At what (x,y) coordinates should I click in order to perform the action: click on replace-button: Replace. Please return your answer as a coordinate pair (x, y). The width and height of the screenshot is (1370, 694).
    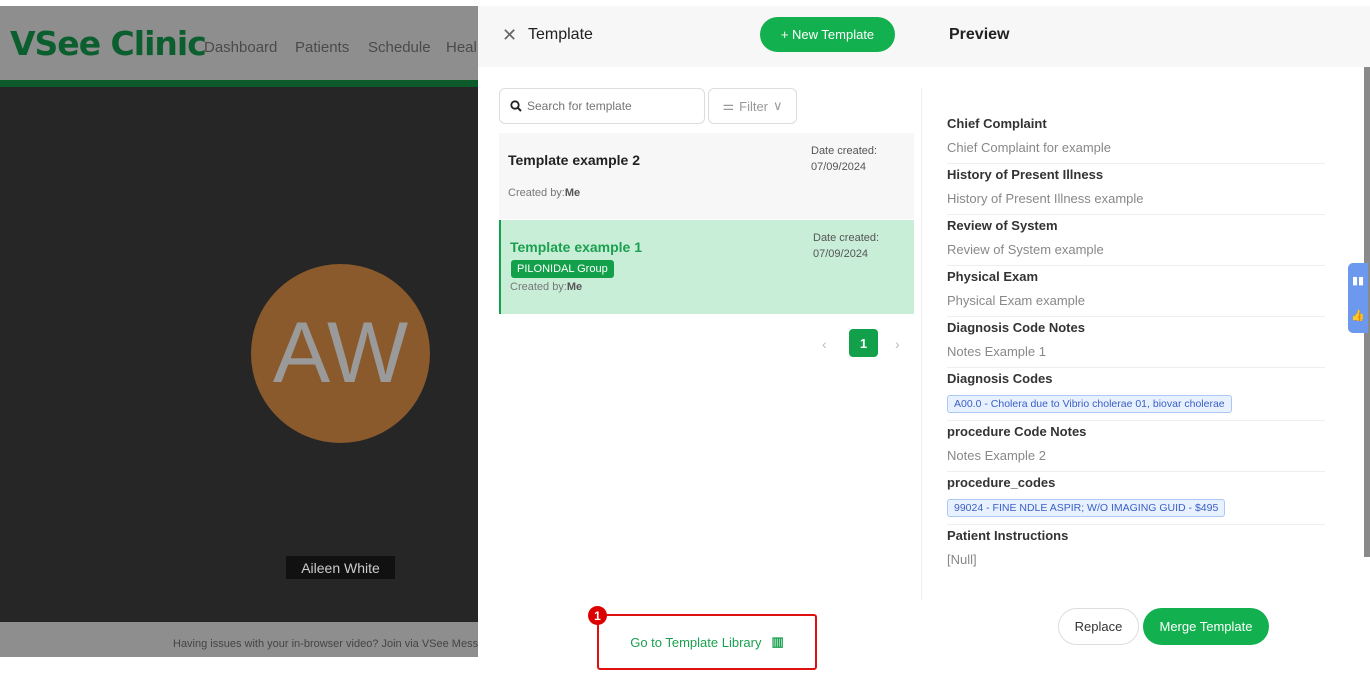
    Looking at the image, I should click on (1098, 626).